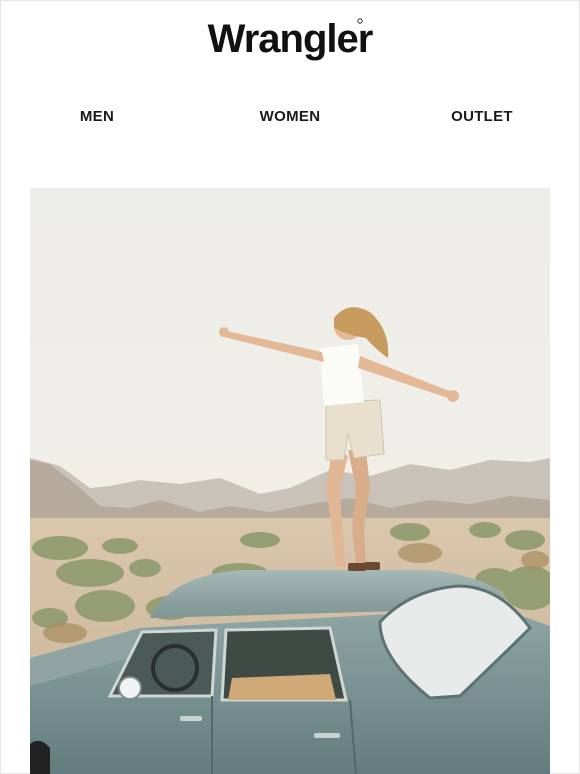  I want to click on brand-logo: Wrangler, so click(290, 43).